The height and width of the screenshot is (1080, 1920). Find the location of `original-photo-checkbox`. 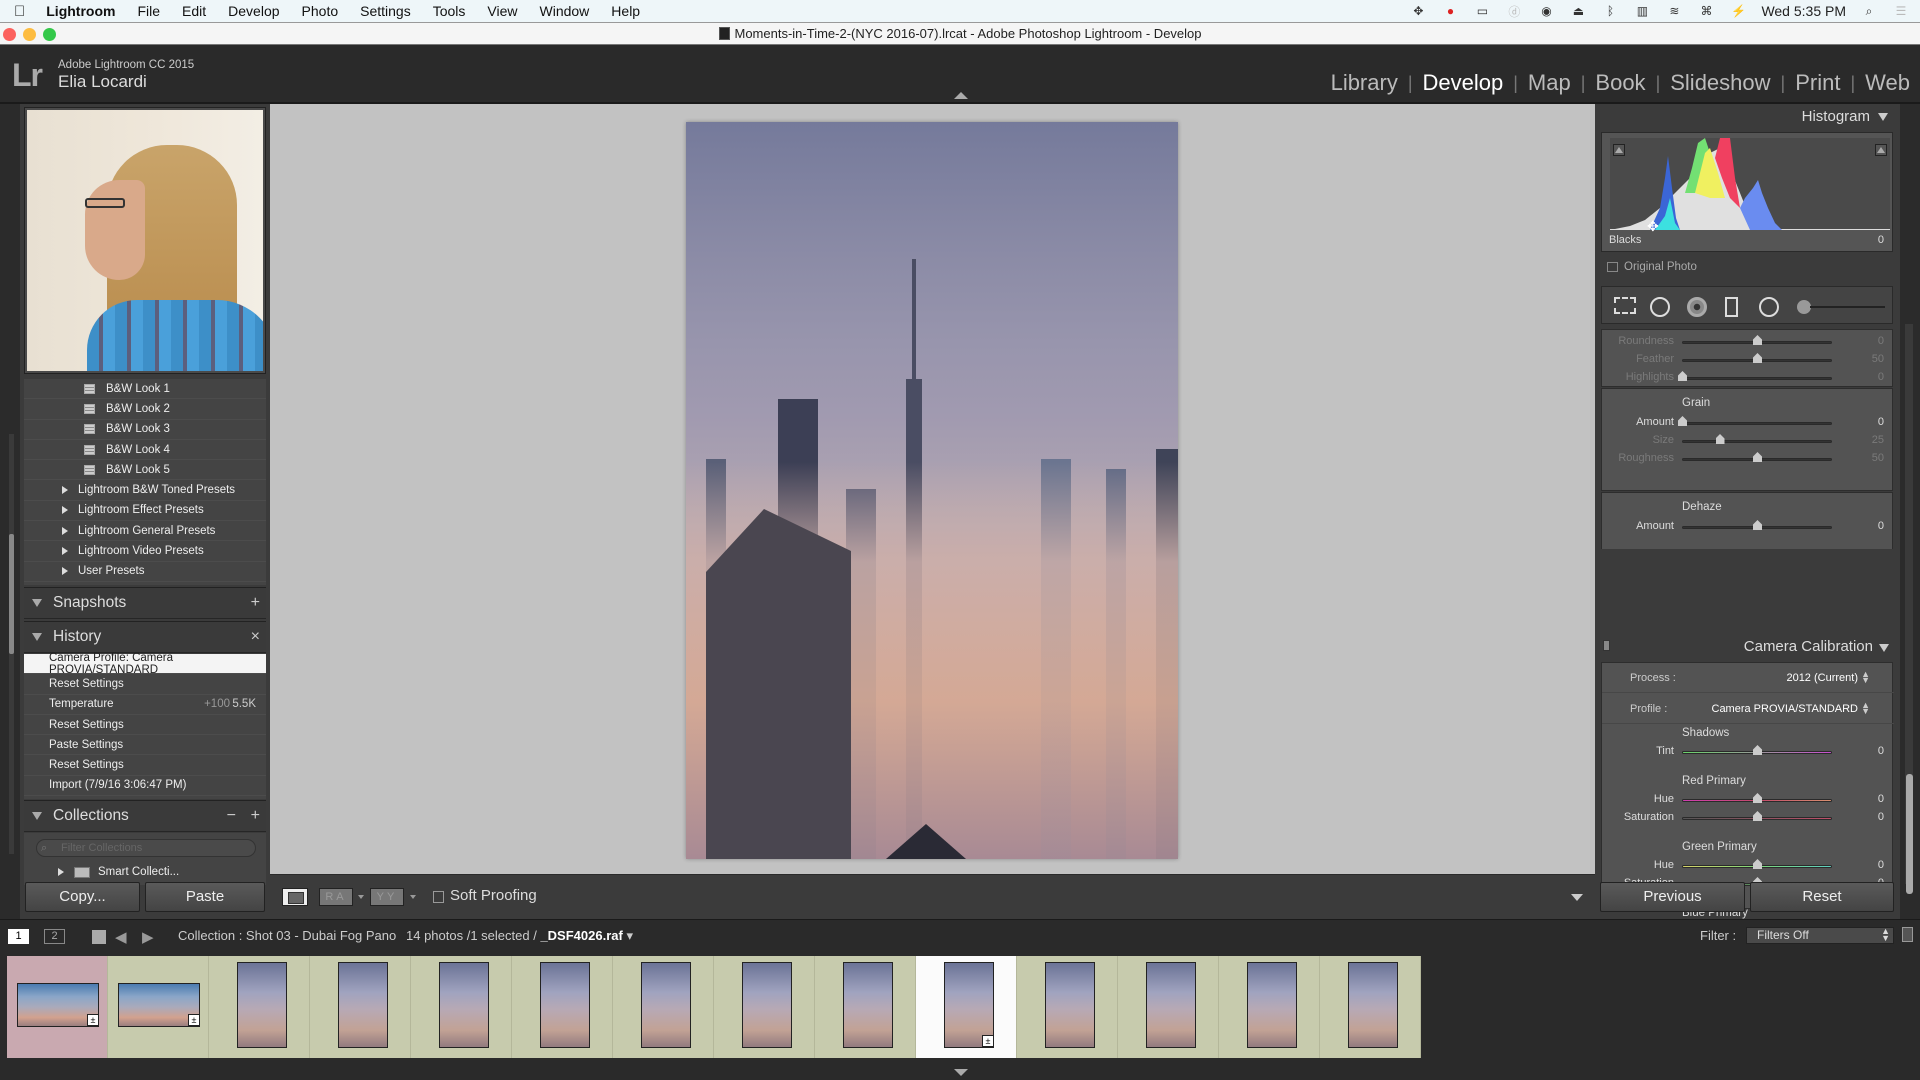

original-photo-checkbox is located at coordinates (1612, 267).